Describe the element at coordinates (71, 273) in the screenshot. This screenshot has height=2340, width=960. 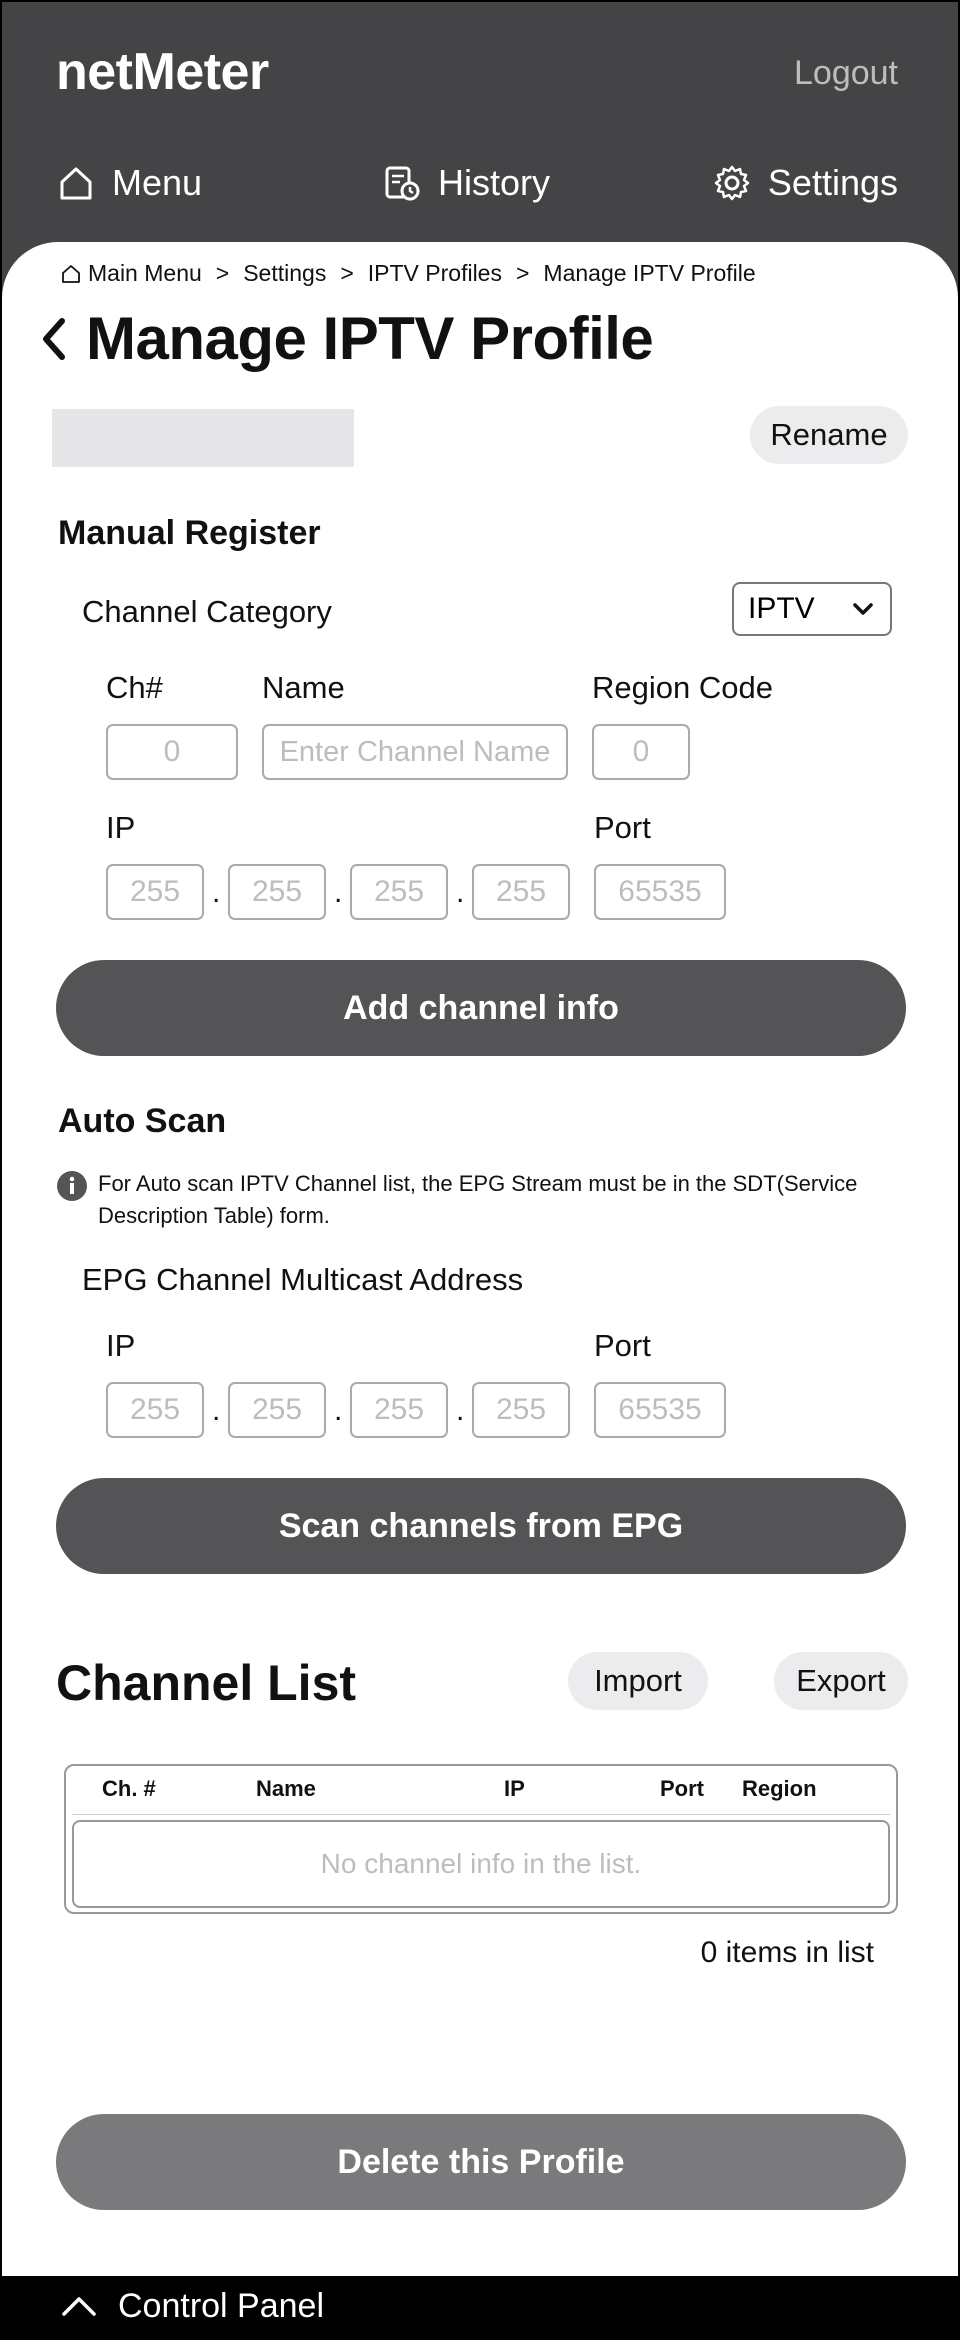
I see `home-small-icon` at that location.